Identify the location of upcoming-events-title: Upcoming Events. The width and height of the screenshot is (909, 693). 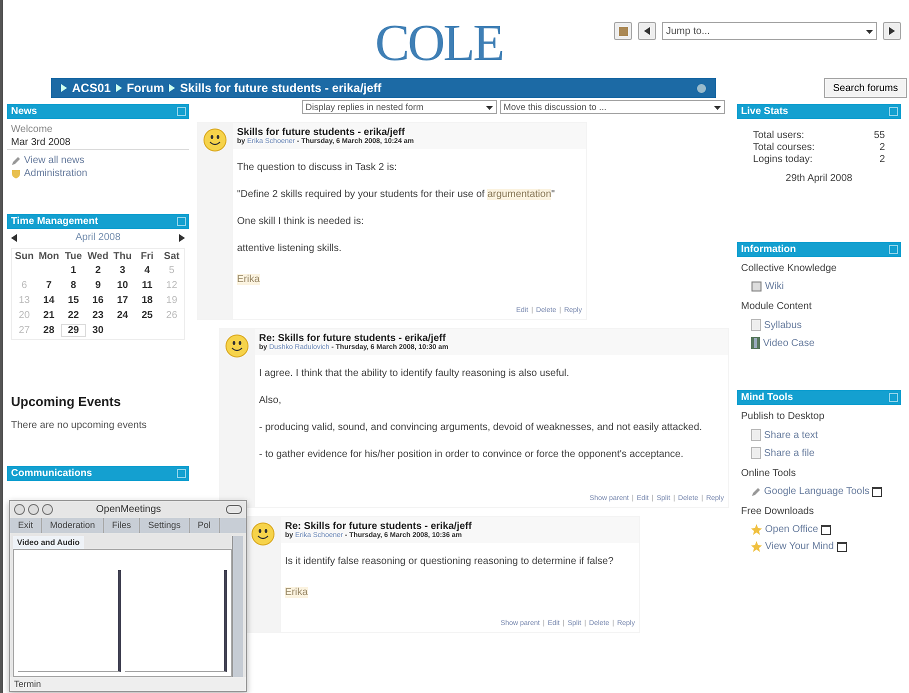
(66, 402).